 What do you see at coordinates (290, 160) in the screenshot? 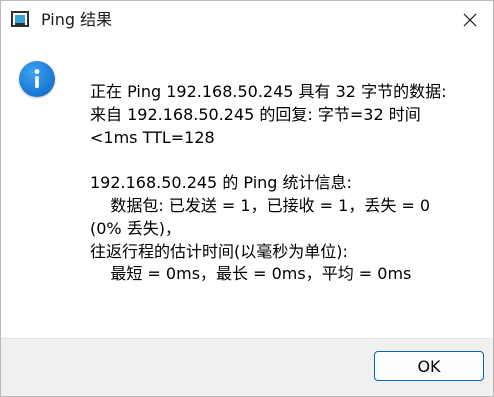
I see `message-line` at bounding box center [290, 160].